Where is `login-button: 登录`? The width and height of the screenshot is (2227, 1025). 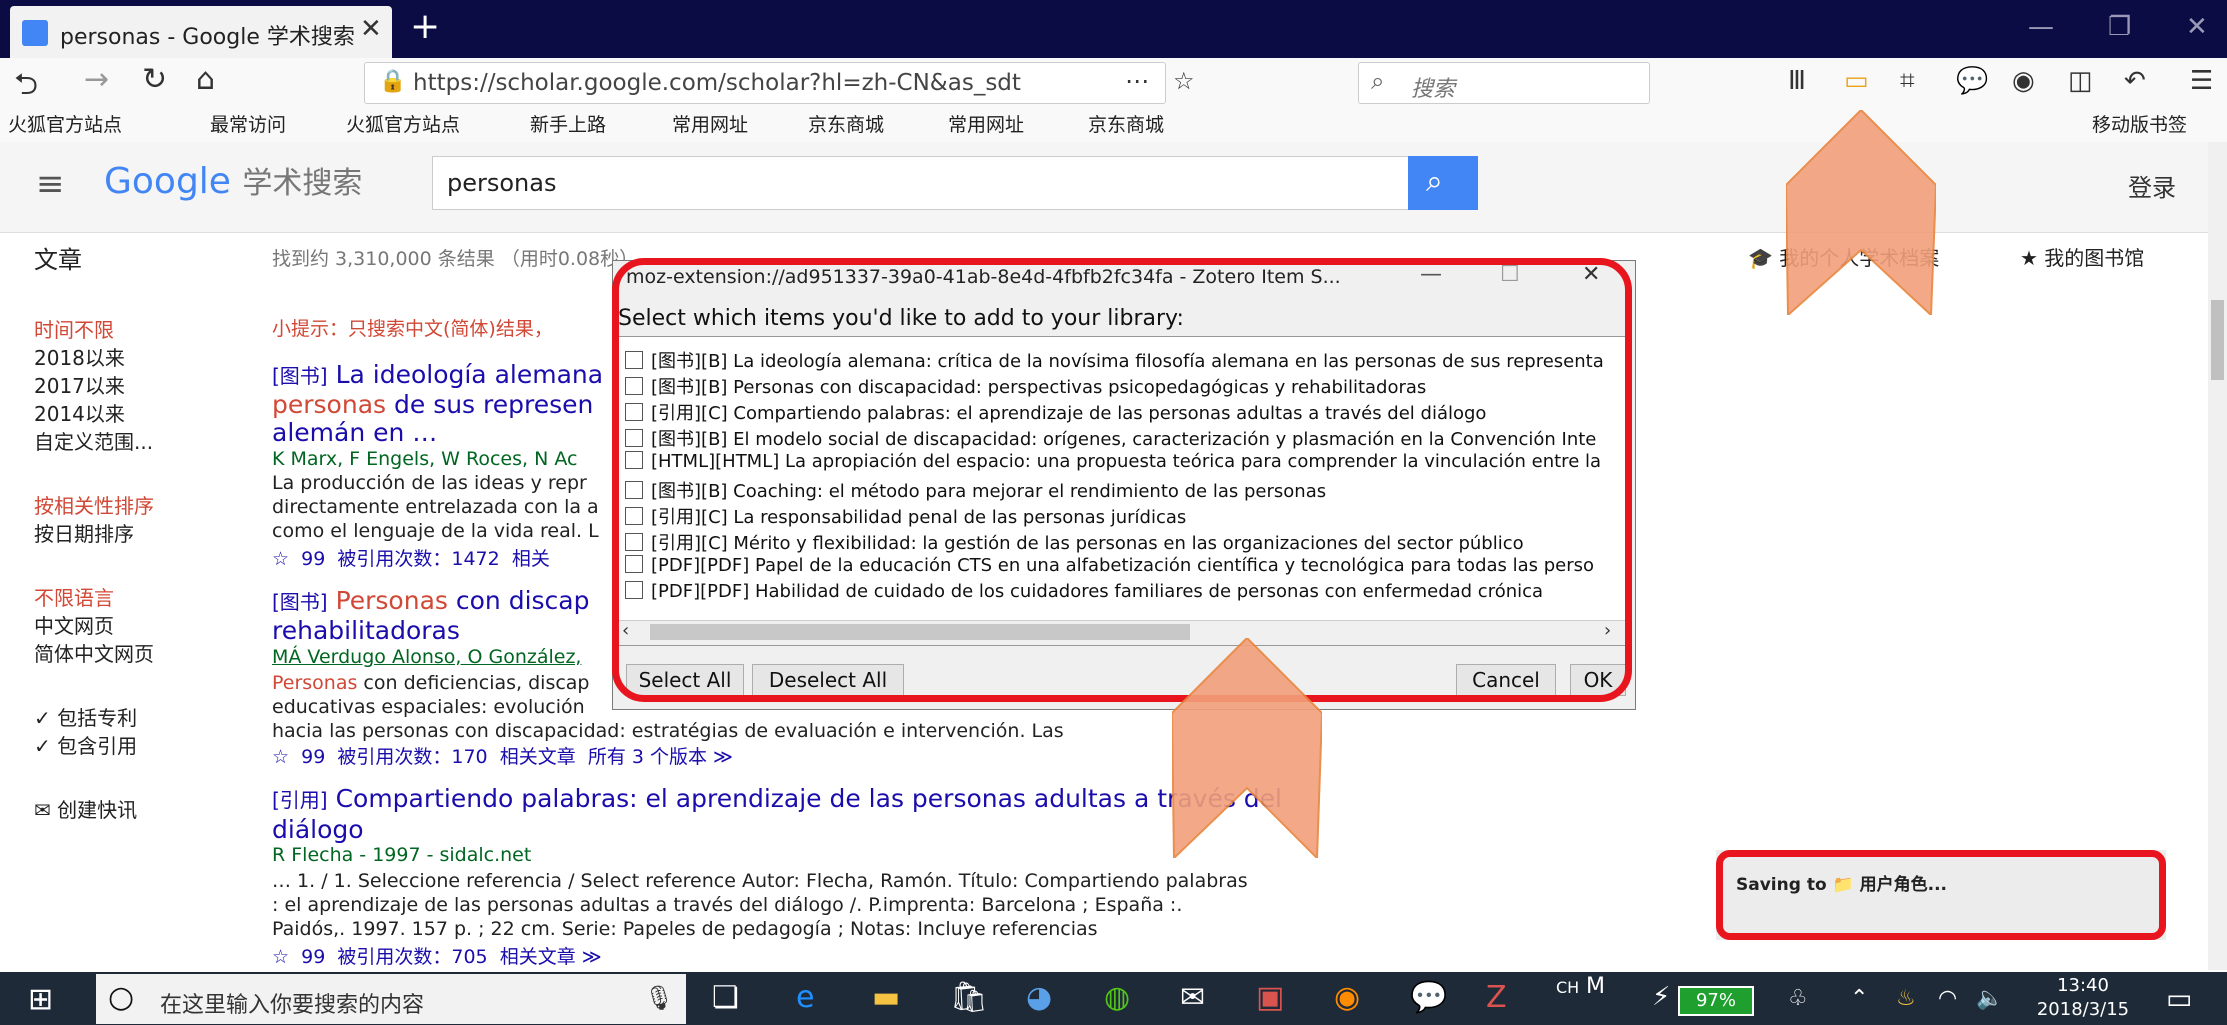
login-button: 登录 is located at coordinates (2152, 185).